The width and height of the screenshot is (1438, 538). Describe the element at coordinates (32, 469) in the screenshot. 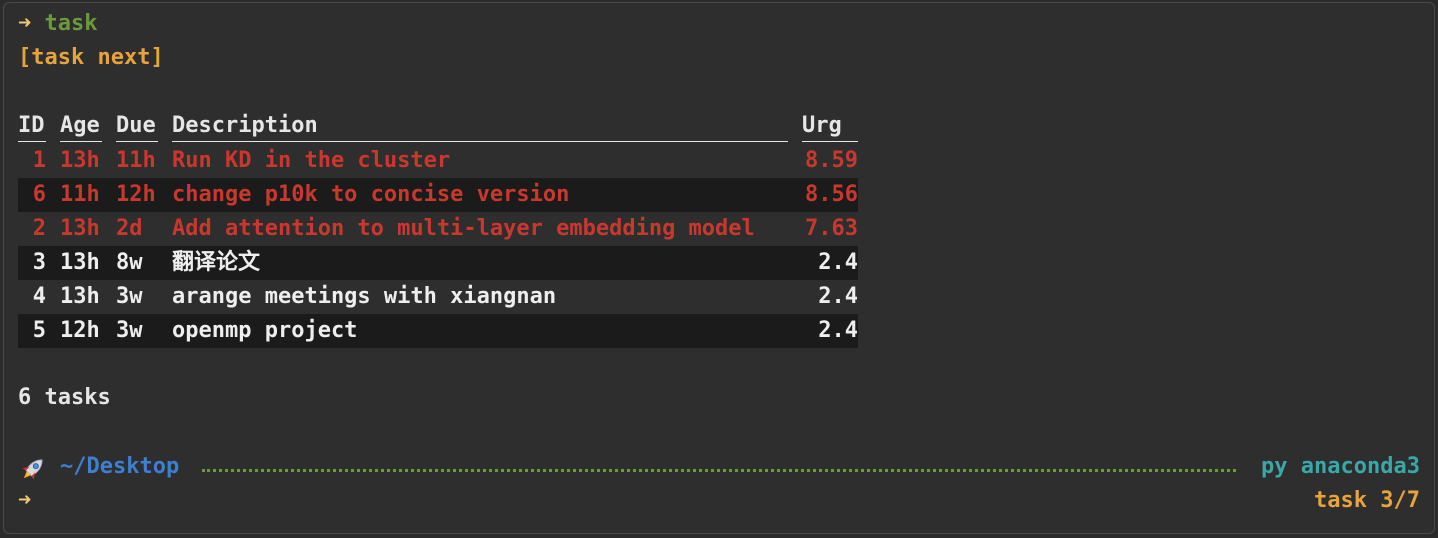

I see `rocket-icon` at that location.